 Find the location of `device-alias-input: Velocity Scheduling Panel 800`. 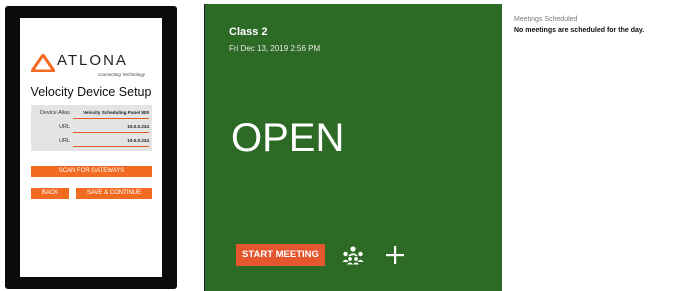

device-alias-input: Velocity Scheduling Panel 800 is located at coordinates (111, 113).